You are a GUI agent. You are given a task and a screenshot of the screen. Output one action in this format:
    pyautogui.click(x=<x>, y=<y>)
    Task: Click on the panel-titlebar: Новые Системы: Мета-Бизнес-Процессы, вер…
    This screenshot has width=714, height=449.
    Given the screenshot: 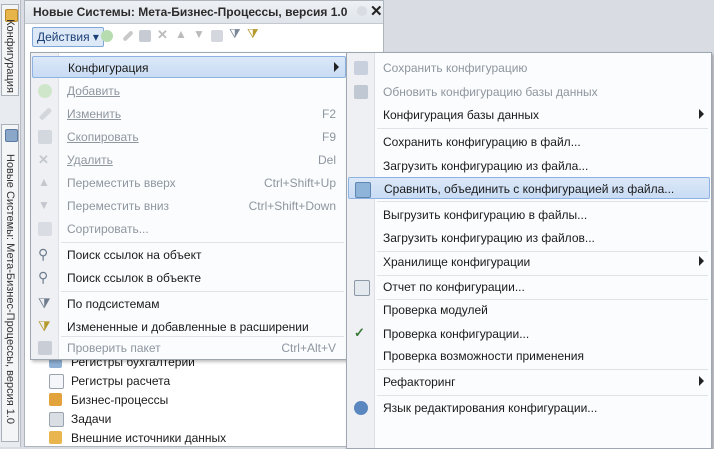 What is the action you would take?
    pyautogui.click(x=204, y=12)
    